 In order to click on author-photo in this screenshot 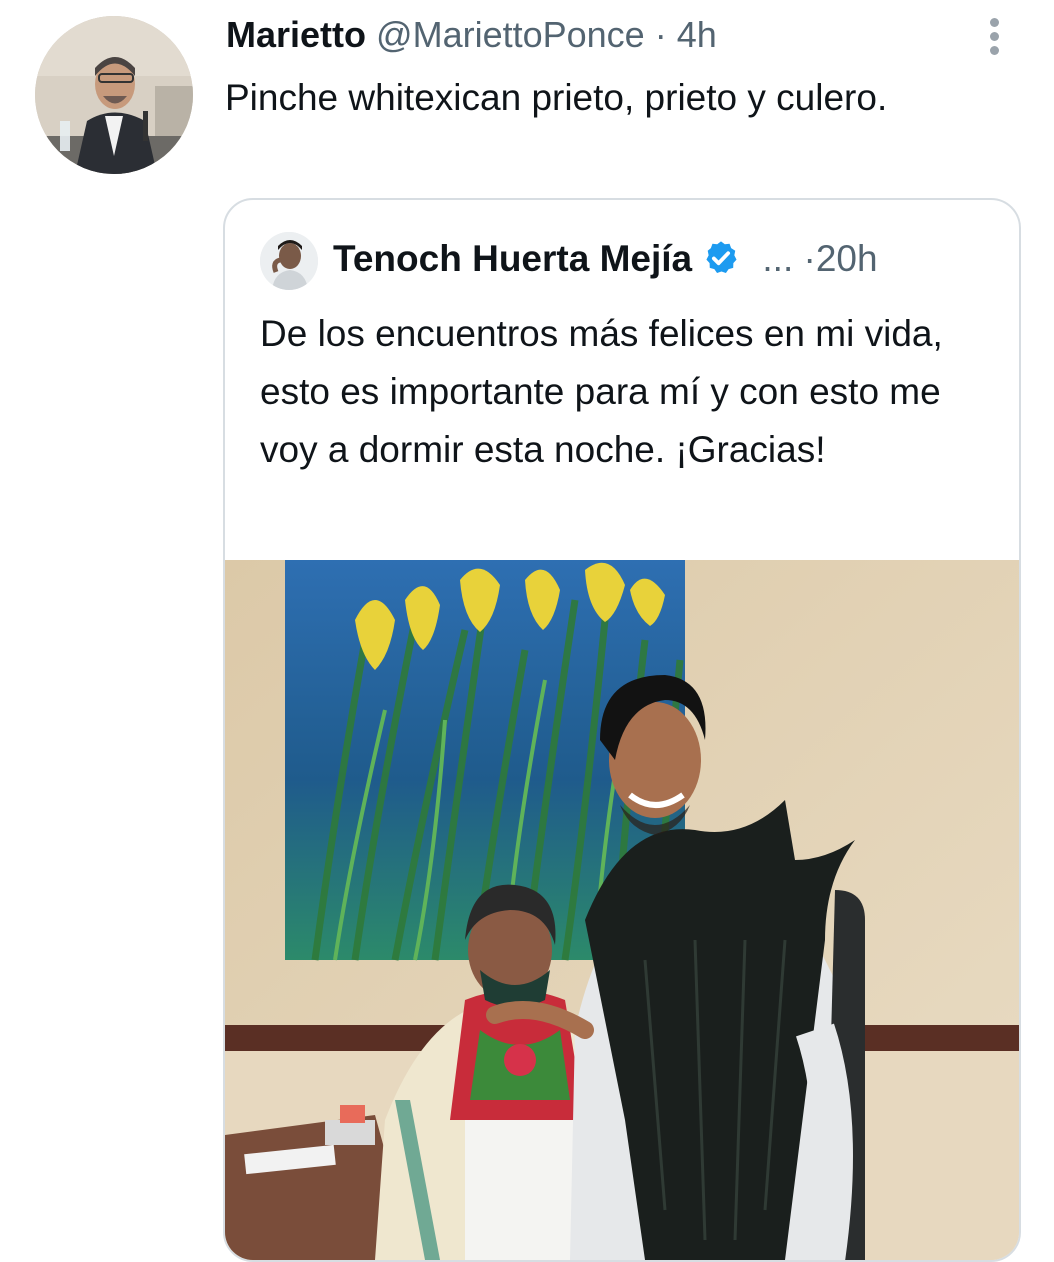, I will do `click(114, 95)`.